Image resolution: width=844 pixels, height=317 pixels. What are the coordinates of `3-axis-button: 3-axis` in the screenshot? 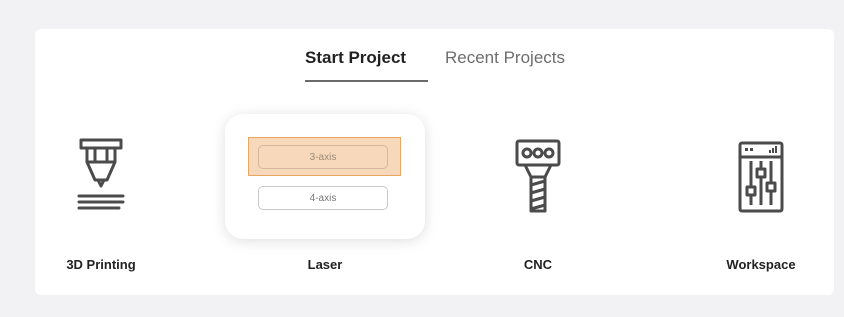 It's located at (323, 157).